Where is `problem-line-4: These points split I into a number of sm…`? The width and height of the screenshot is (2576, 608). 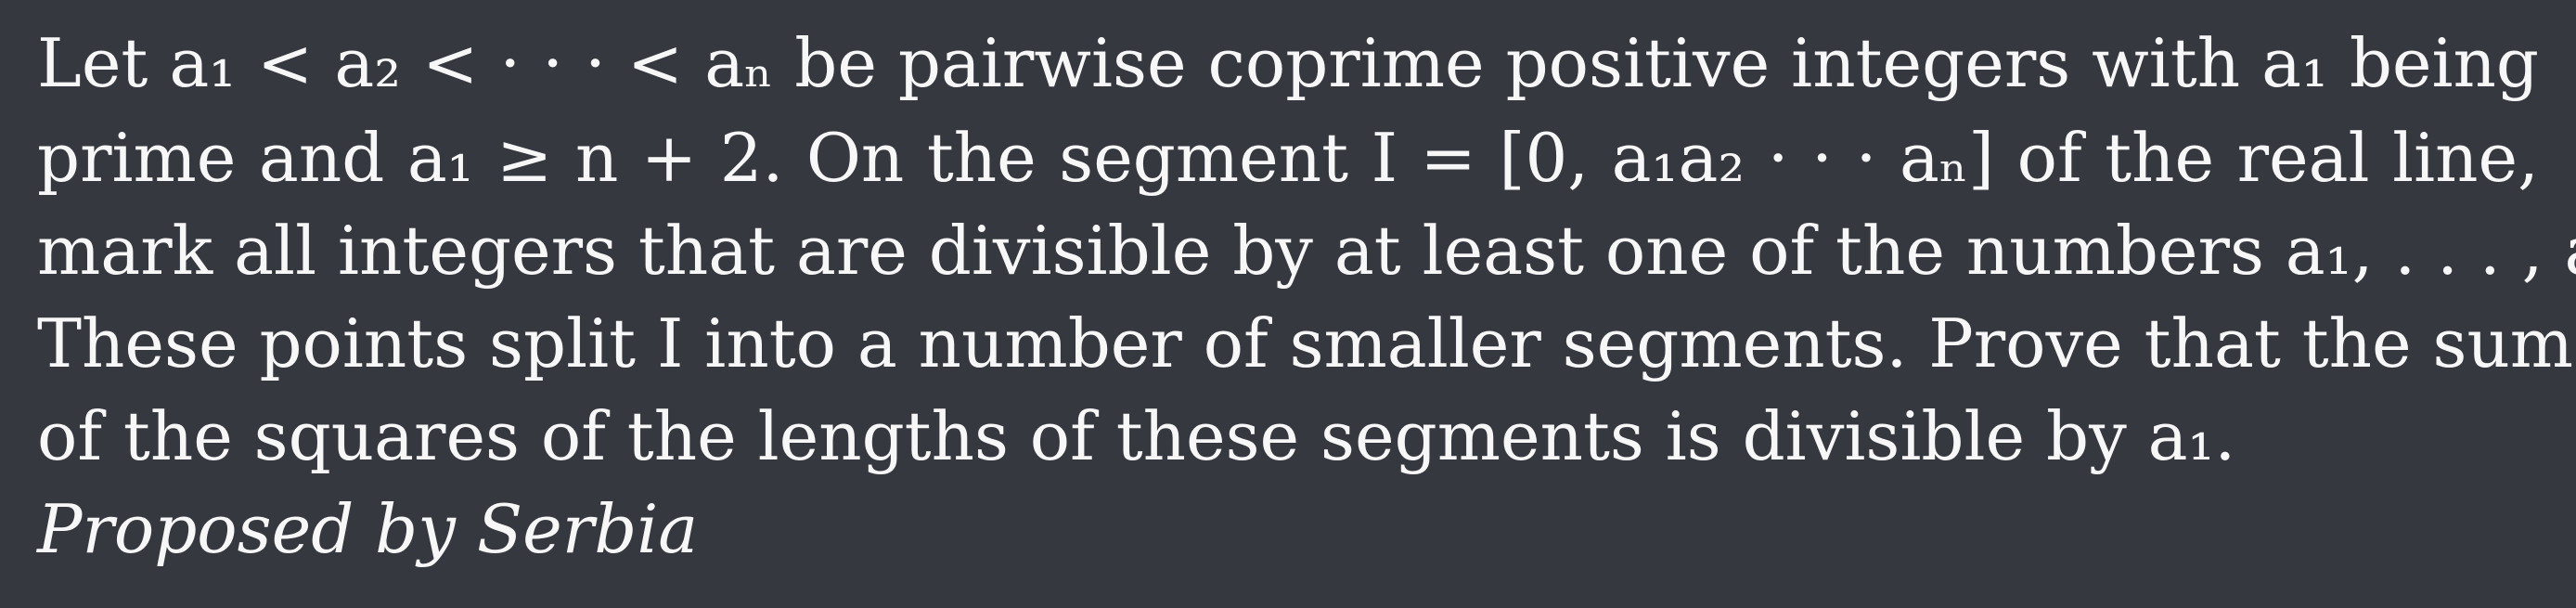
problem-line-4: These points split I into a number of sm… is located at coordinates (1305, 343).